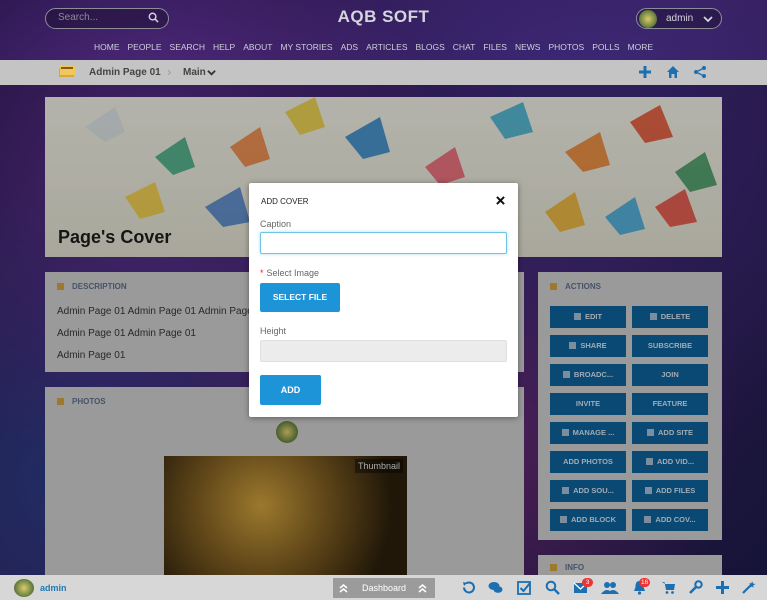 This screenshot has width=767, height=600. What do you see at coordinates (293, 273) in the screenshot?
I see `select-image-label-text: Select Image` at bounding box center [293, 273].